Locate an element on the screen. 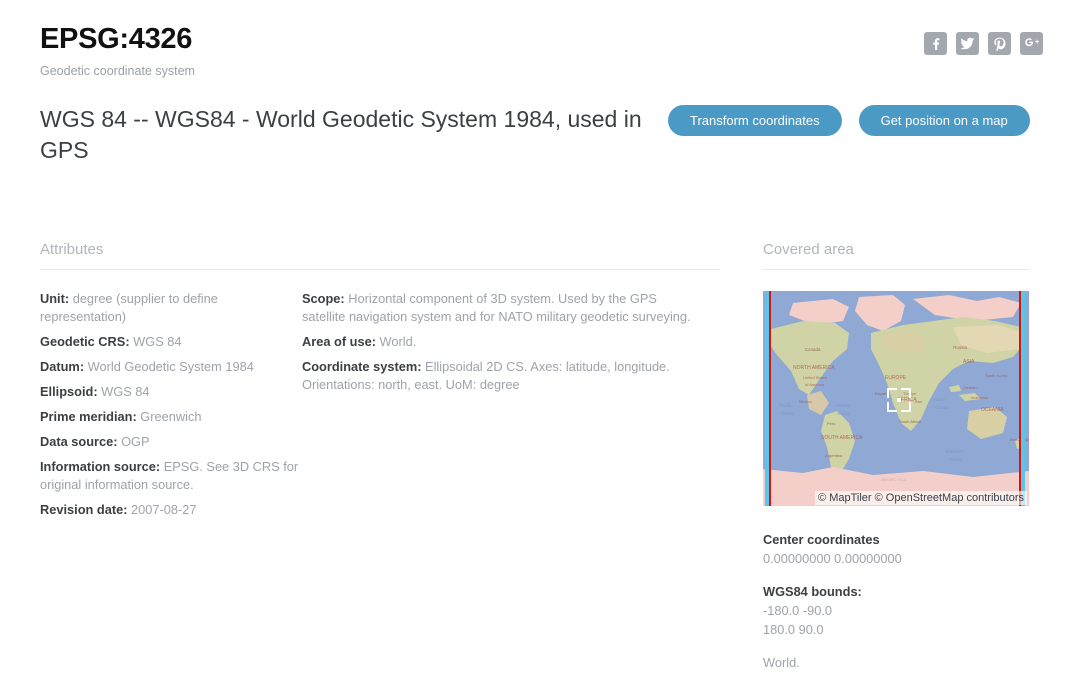  svg-text: Southern is located at coordinates (954, 451).